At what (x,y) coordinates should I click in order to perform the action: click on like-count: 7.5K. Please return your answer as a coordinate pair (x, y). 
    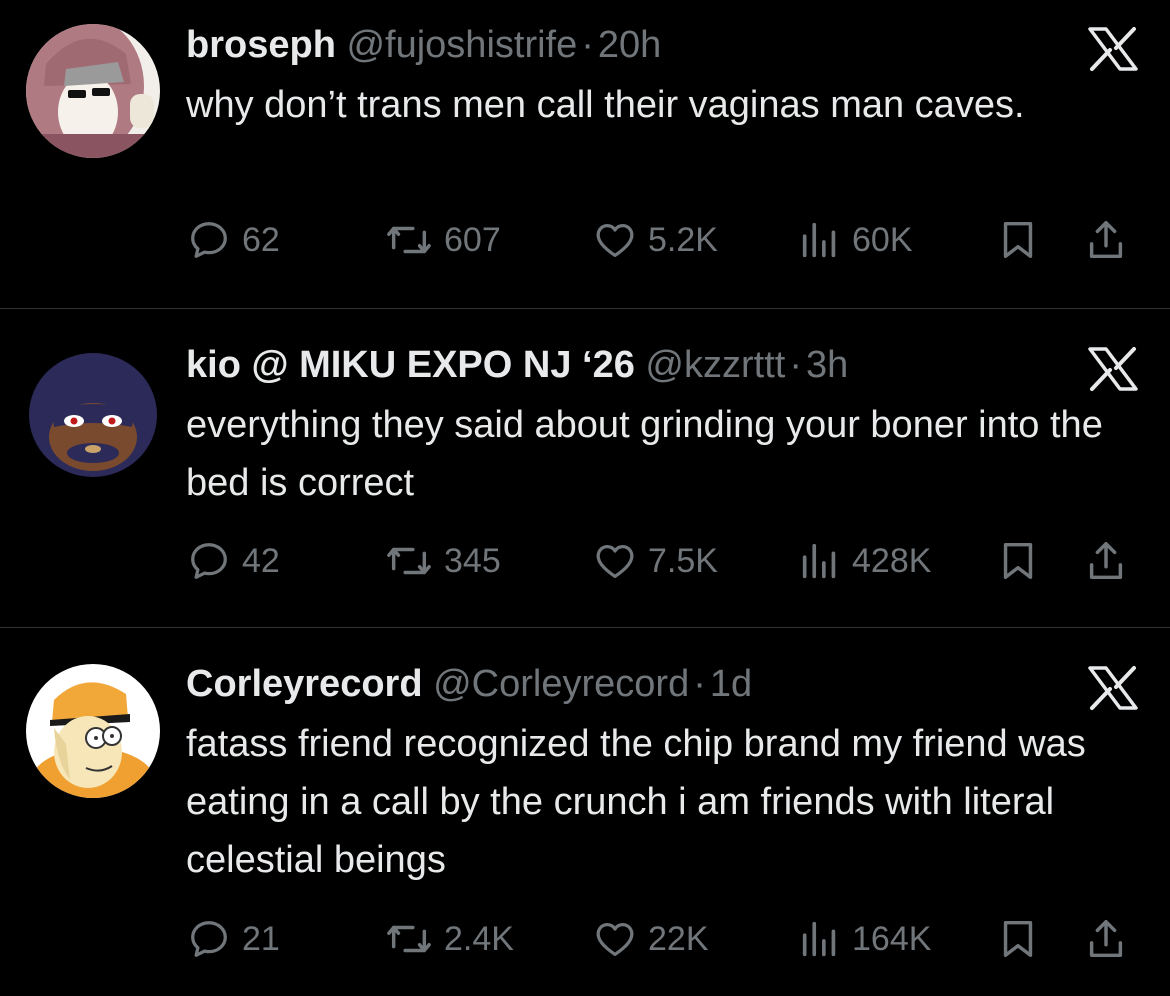
    Looking at the image, I should click on (683, 560).